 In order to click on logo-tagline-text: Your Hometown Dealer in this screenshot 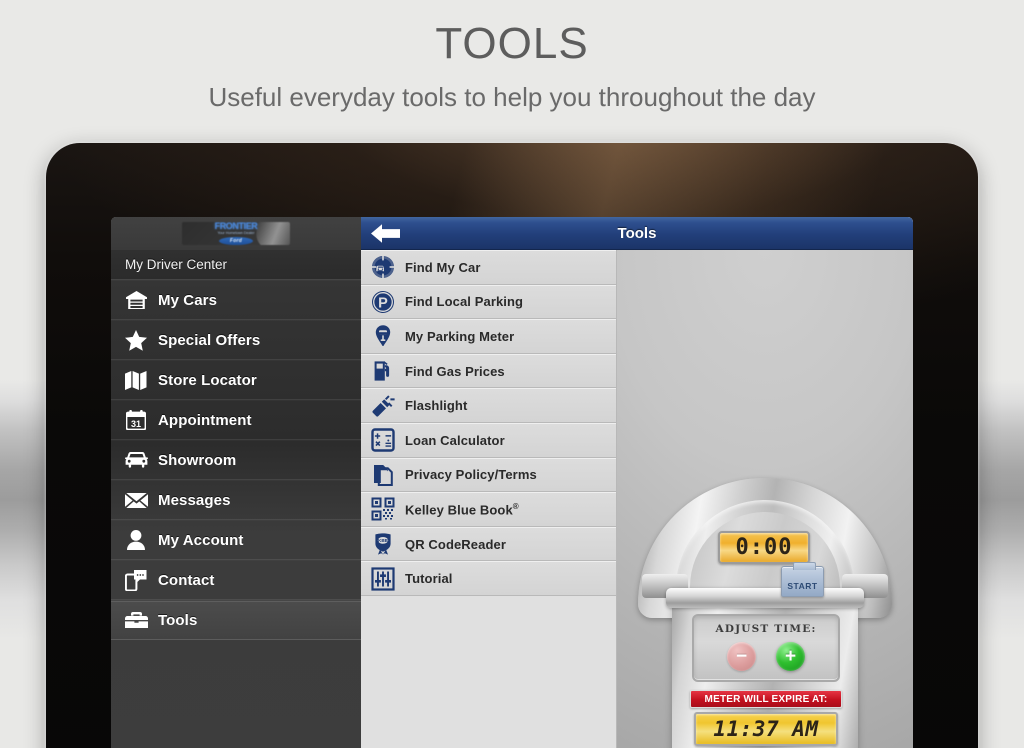, I will do `click(236, 233)`.